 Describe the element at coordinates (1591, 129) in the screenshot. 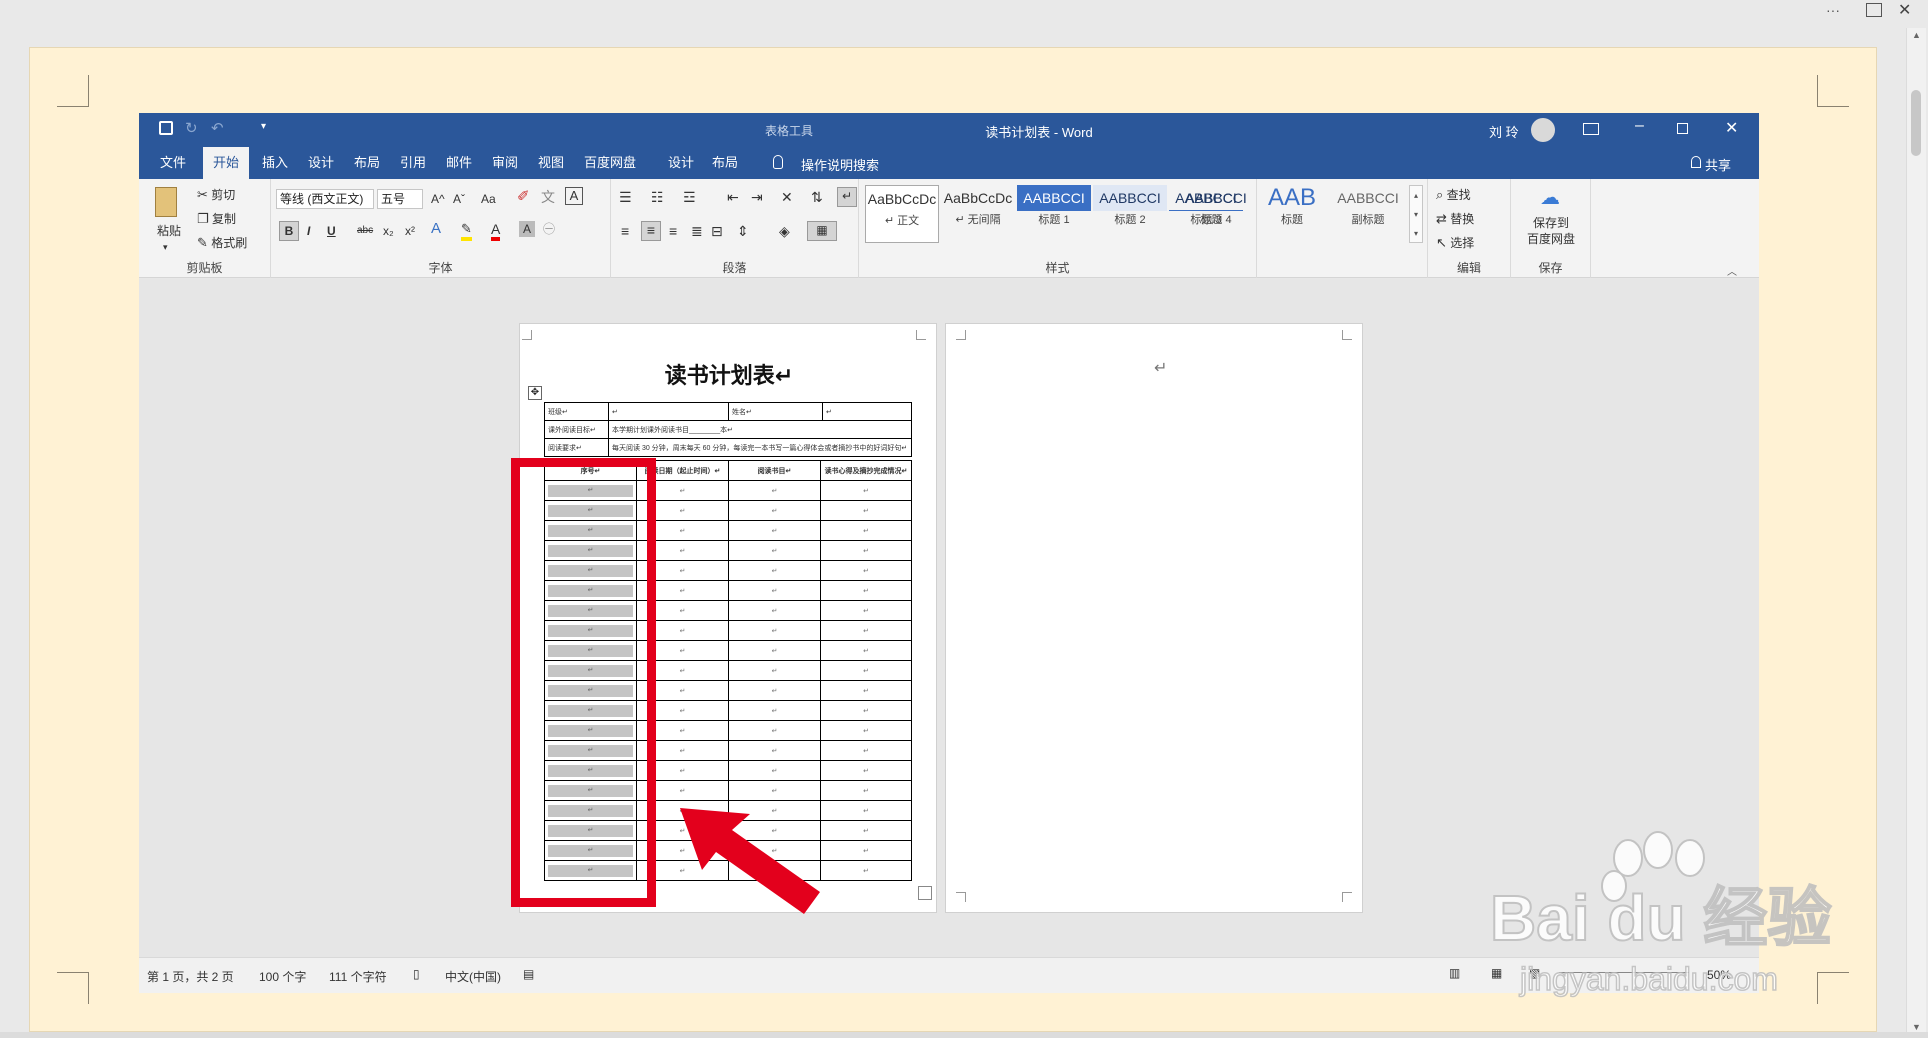

I see `ribbon-display-options-icon` at that location.